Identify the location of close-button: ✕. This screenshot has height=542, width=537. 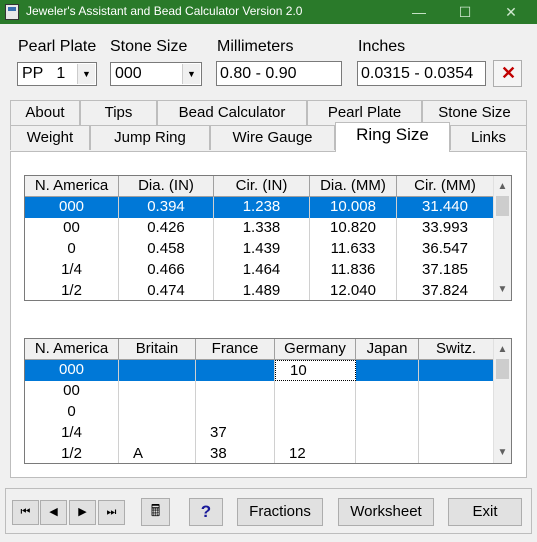
(511, 12).